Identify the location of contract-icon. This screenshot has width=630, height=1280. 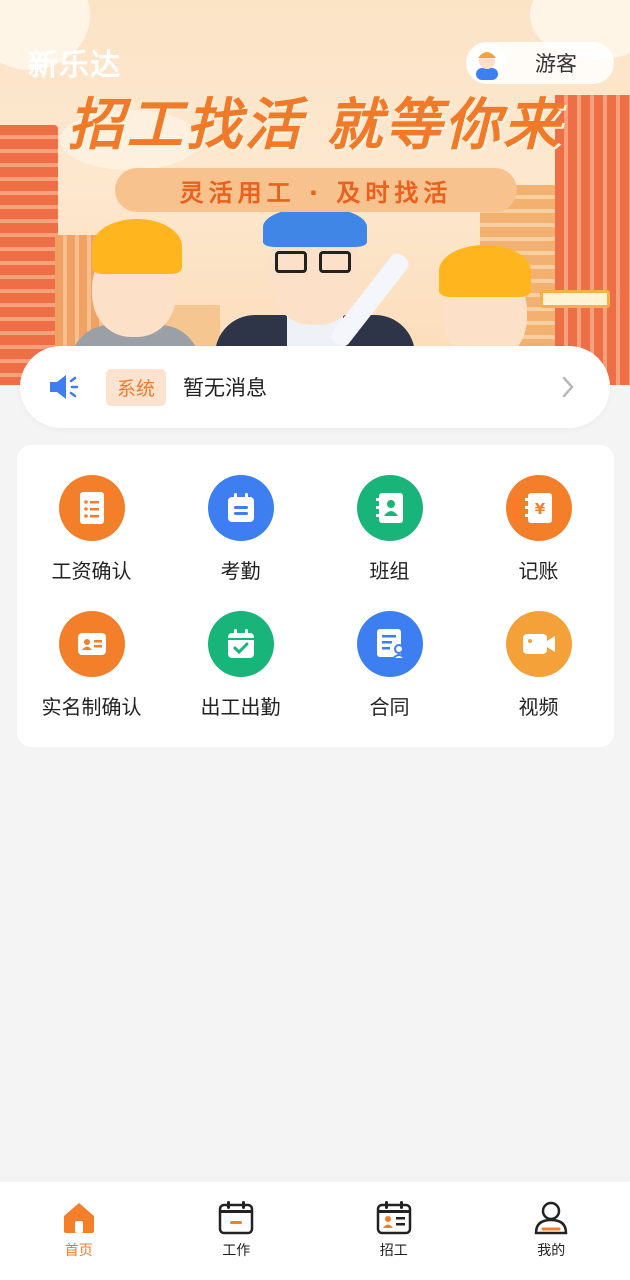
(389, 644).